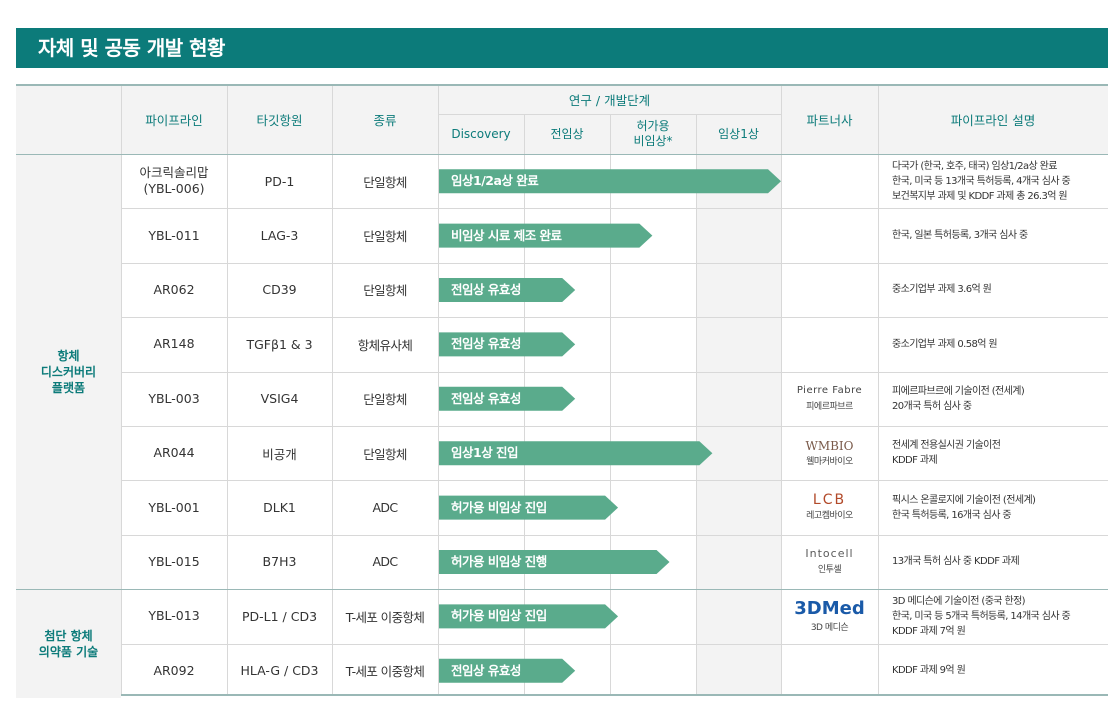  I want to click on description-line: 중소기업부 과제 3.6억 원, so click(942, 290).